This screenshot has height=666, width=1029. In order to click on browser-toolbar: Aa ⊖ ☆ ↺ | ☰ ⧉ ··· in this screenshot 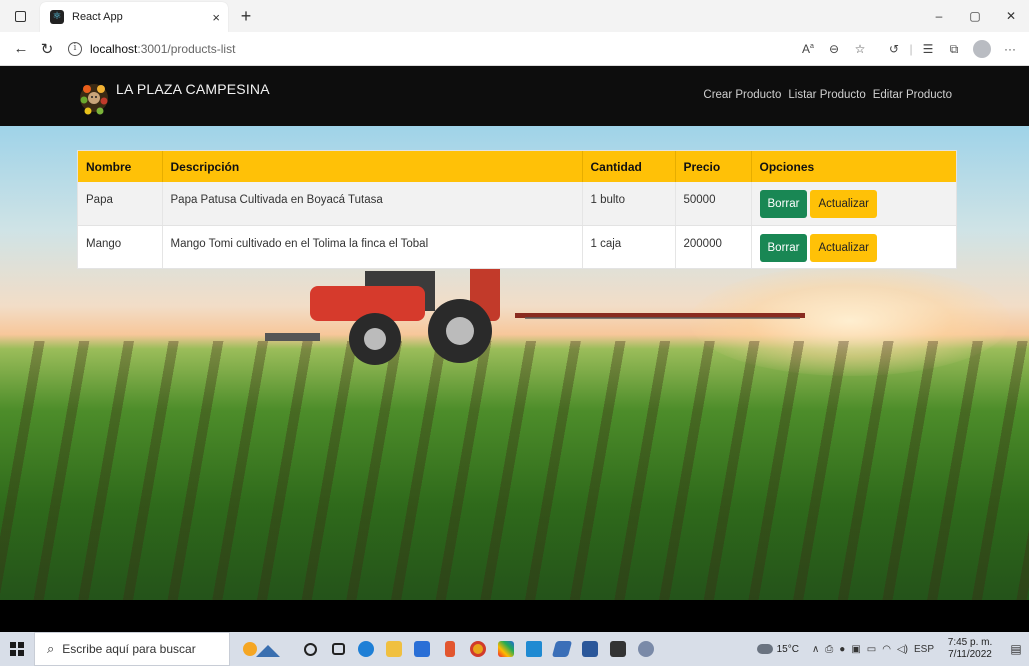, I will do `click(909, 49)`.